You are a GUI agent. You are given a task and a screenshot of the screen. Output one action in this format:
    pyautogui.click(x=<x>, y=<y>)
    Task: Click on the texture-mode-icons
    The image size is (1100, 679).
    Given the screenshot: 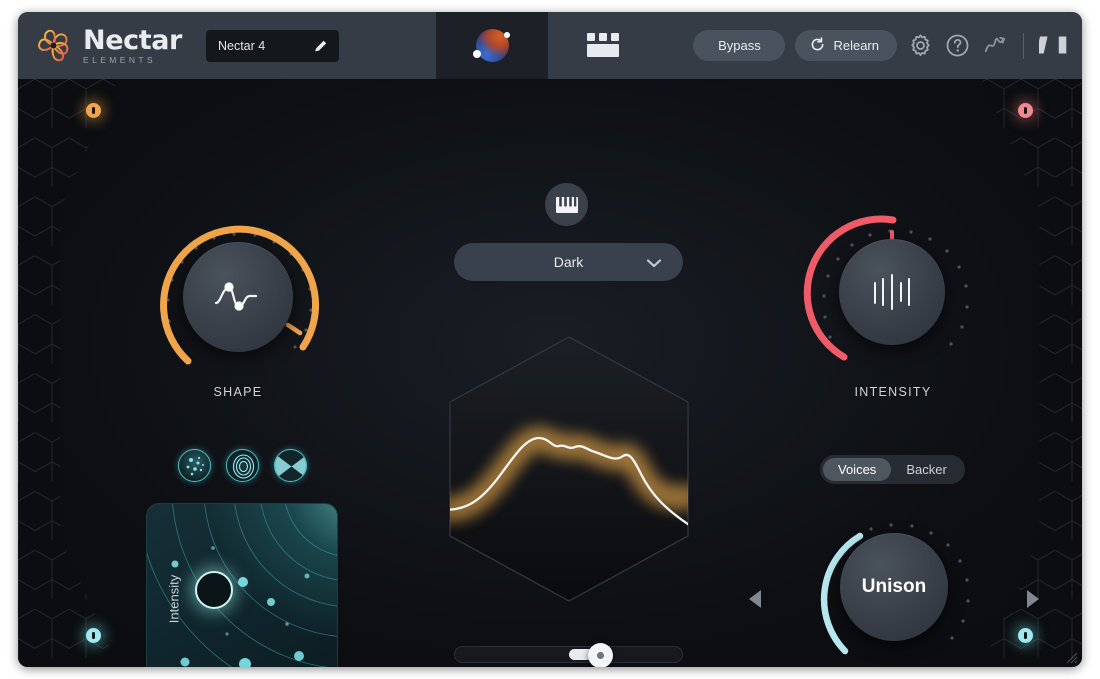 What is the action you would take?
    pyautogui.click(x=242, y=465)
    